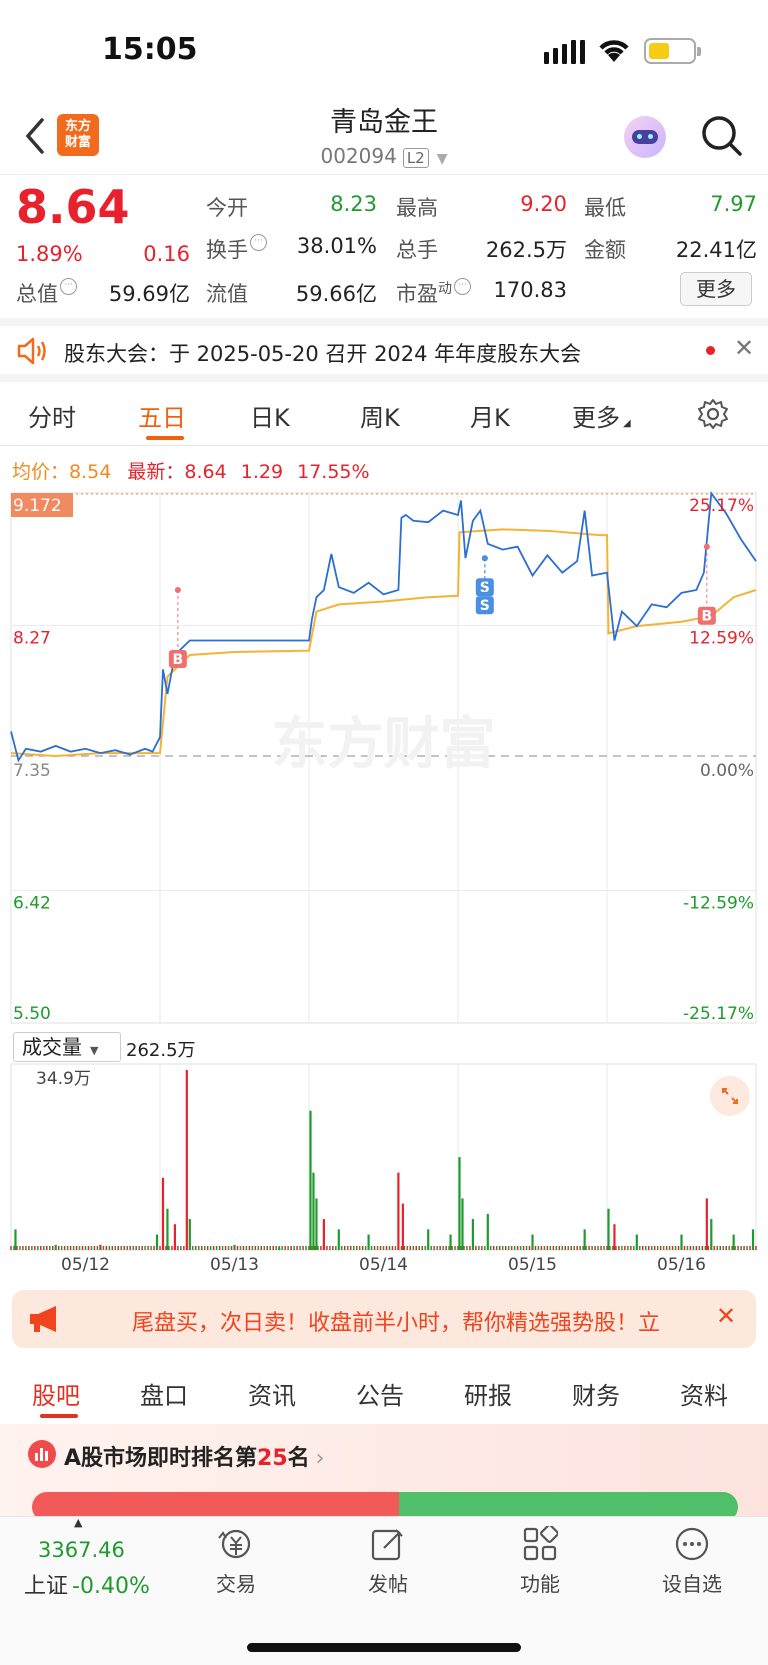 This screenshot has height=1665, width=768. What do you see at coordinates (32, 771) in the screenshot?
I see `y-tick-left: 7.35` at bounding box center [32, 771].